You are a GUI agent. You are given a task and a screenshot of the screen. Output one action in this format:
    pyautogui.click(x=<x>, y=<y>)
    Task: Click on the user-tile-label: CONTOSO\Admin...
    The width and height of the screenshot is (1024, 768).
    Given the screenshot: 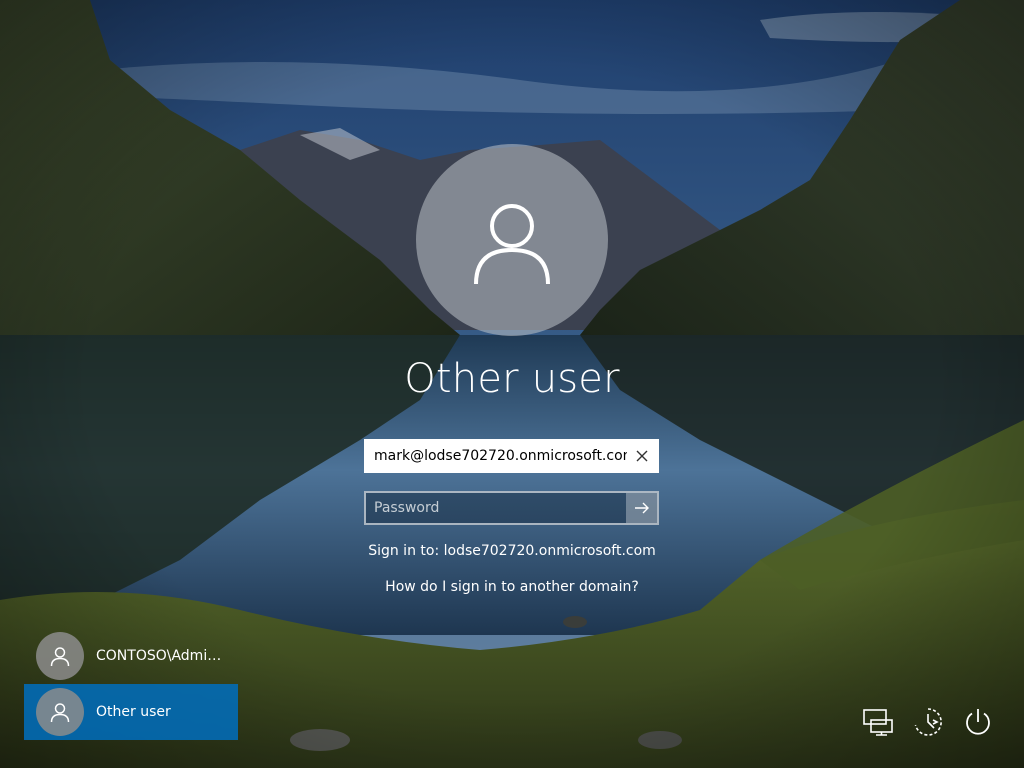 What is the action you would take?
    pyautogui.click(x=162, y=656)
    